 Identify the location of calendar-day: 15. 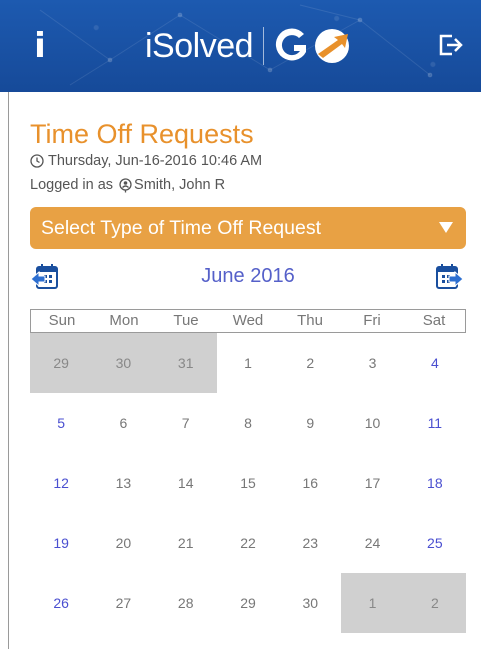
(248, 483).